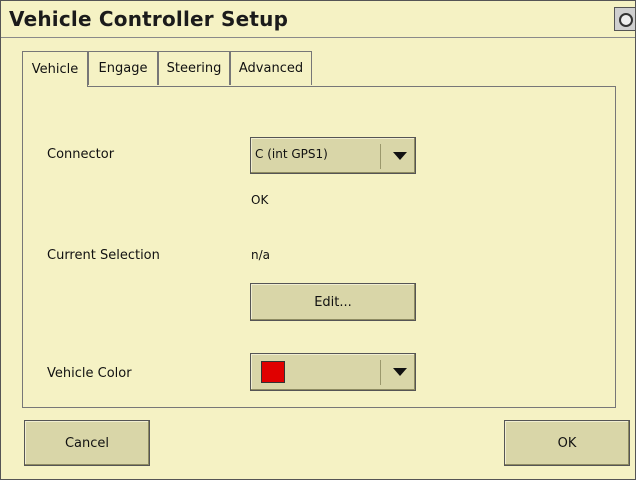  I want to click on connector-status: OK, so click(260, 200).